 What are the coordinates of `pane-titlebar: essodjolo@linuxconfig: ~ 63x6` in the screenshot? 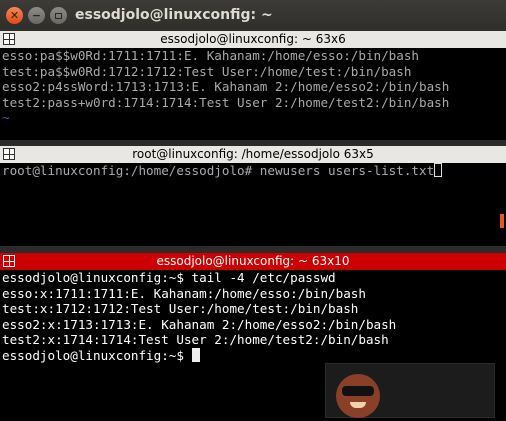 It's located at (253, 39).